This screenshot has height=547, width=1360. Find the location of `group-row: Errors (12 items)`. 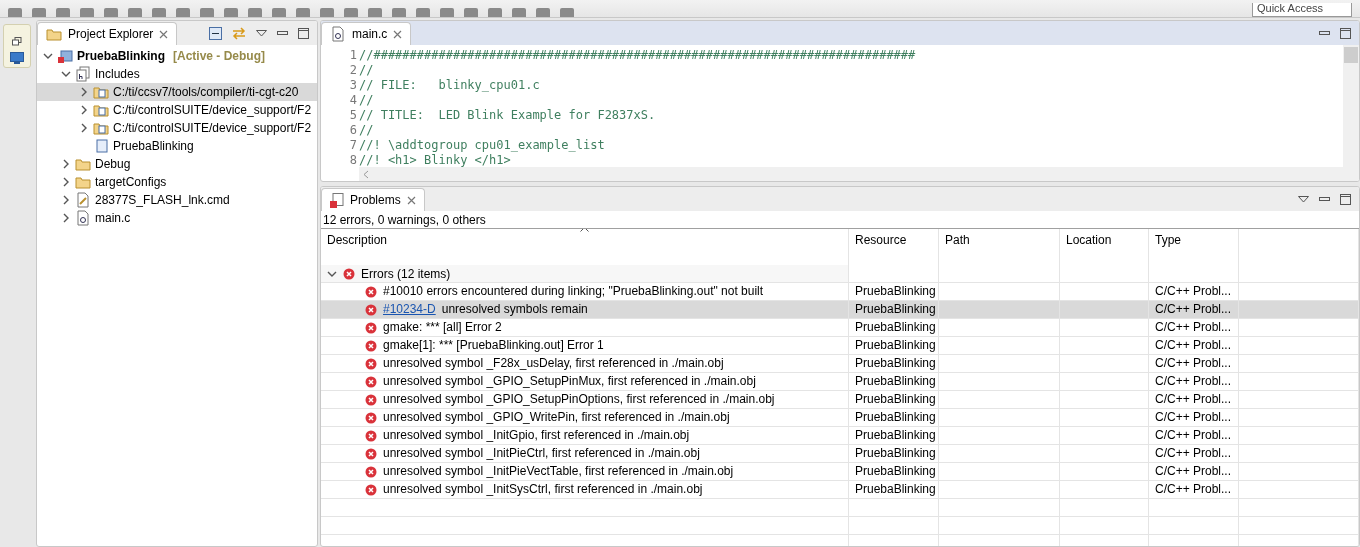

group-row: Errors (12 items) is located at coordinates (585, 274).